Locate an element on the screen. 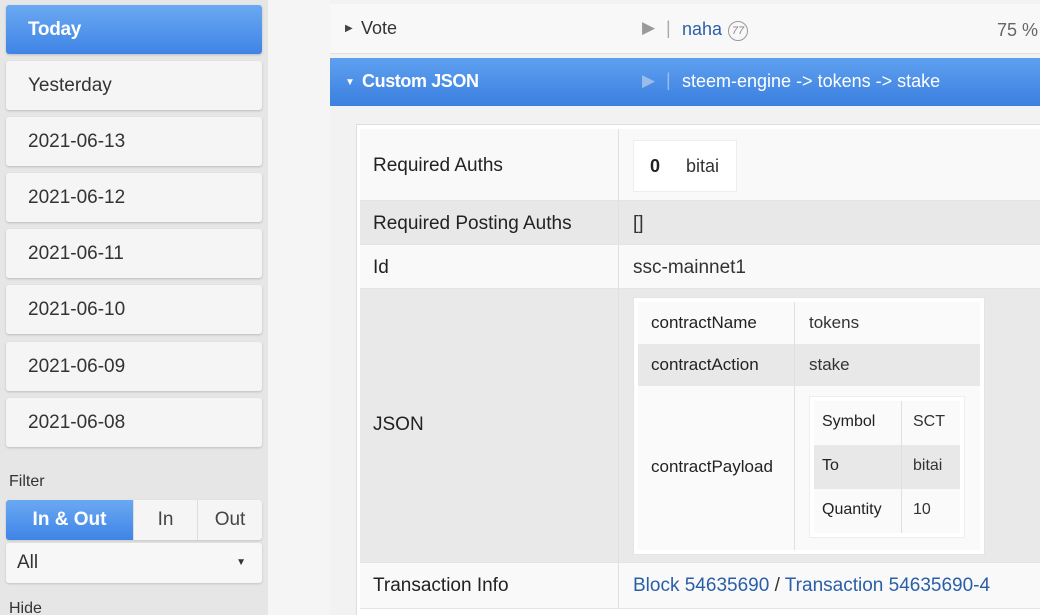 The height and width of the screenshot is (615, 1040). json-key: contractPayload is located at coordinates (712, 466).